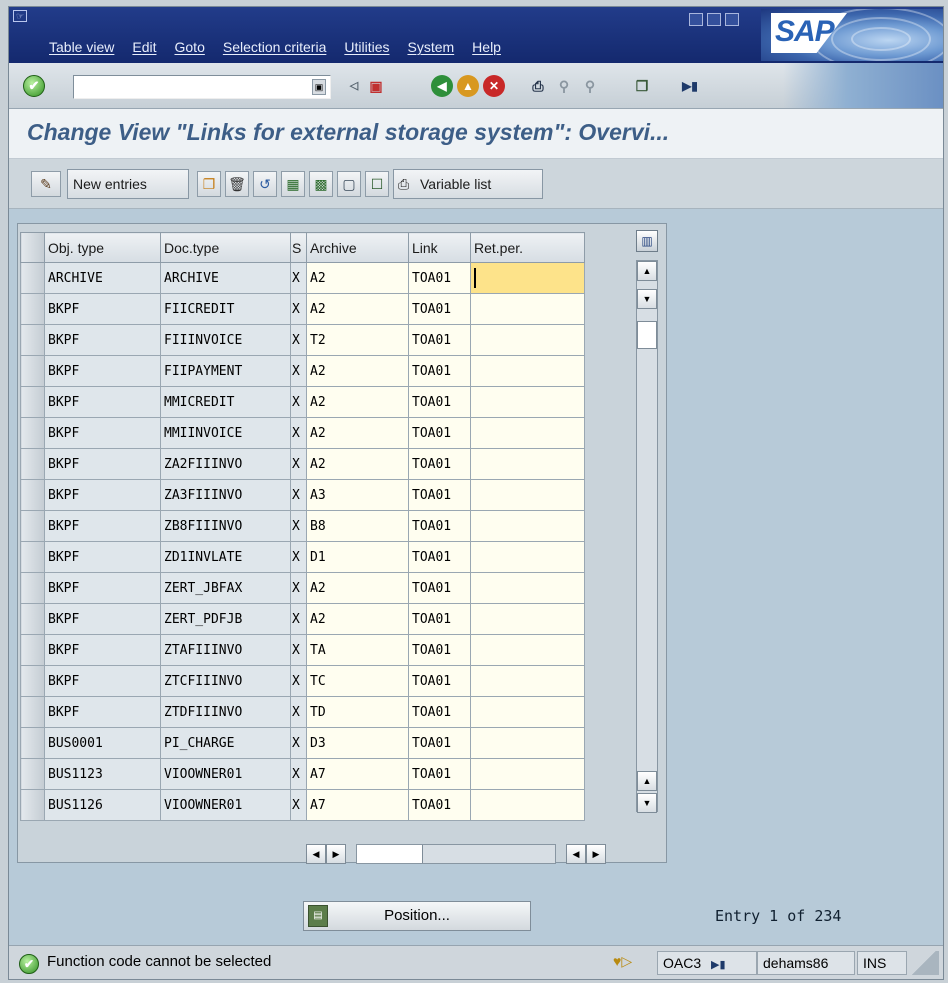  Describe the element at coordinates (293, 184) in the screenshot. I see `select-all-icon: ▦` at that location.